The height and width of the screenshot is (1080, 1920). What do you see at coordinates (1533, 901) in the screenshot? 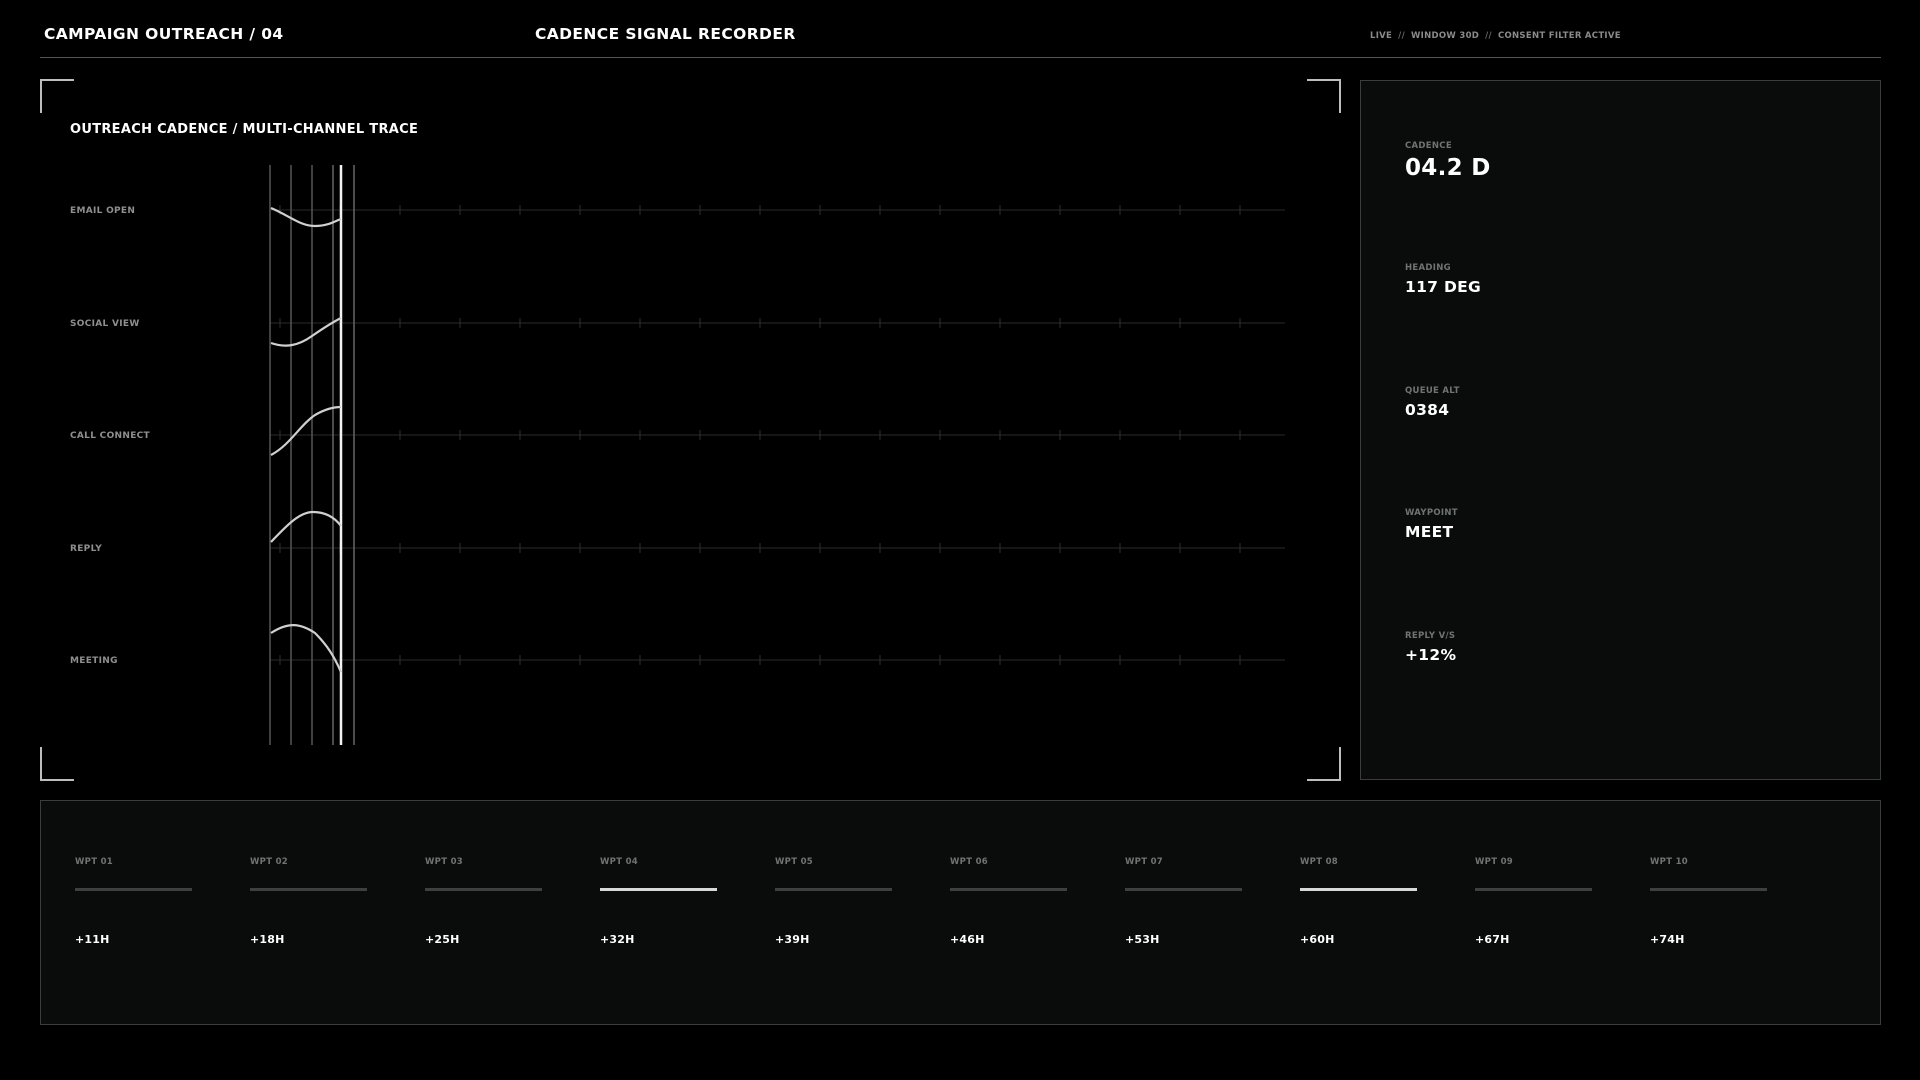
I see `waypoint-item: WPT 09 +67H` at bounding box center [1533, 901].